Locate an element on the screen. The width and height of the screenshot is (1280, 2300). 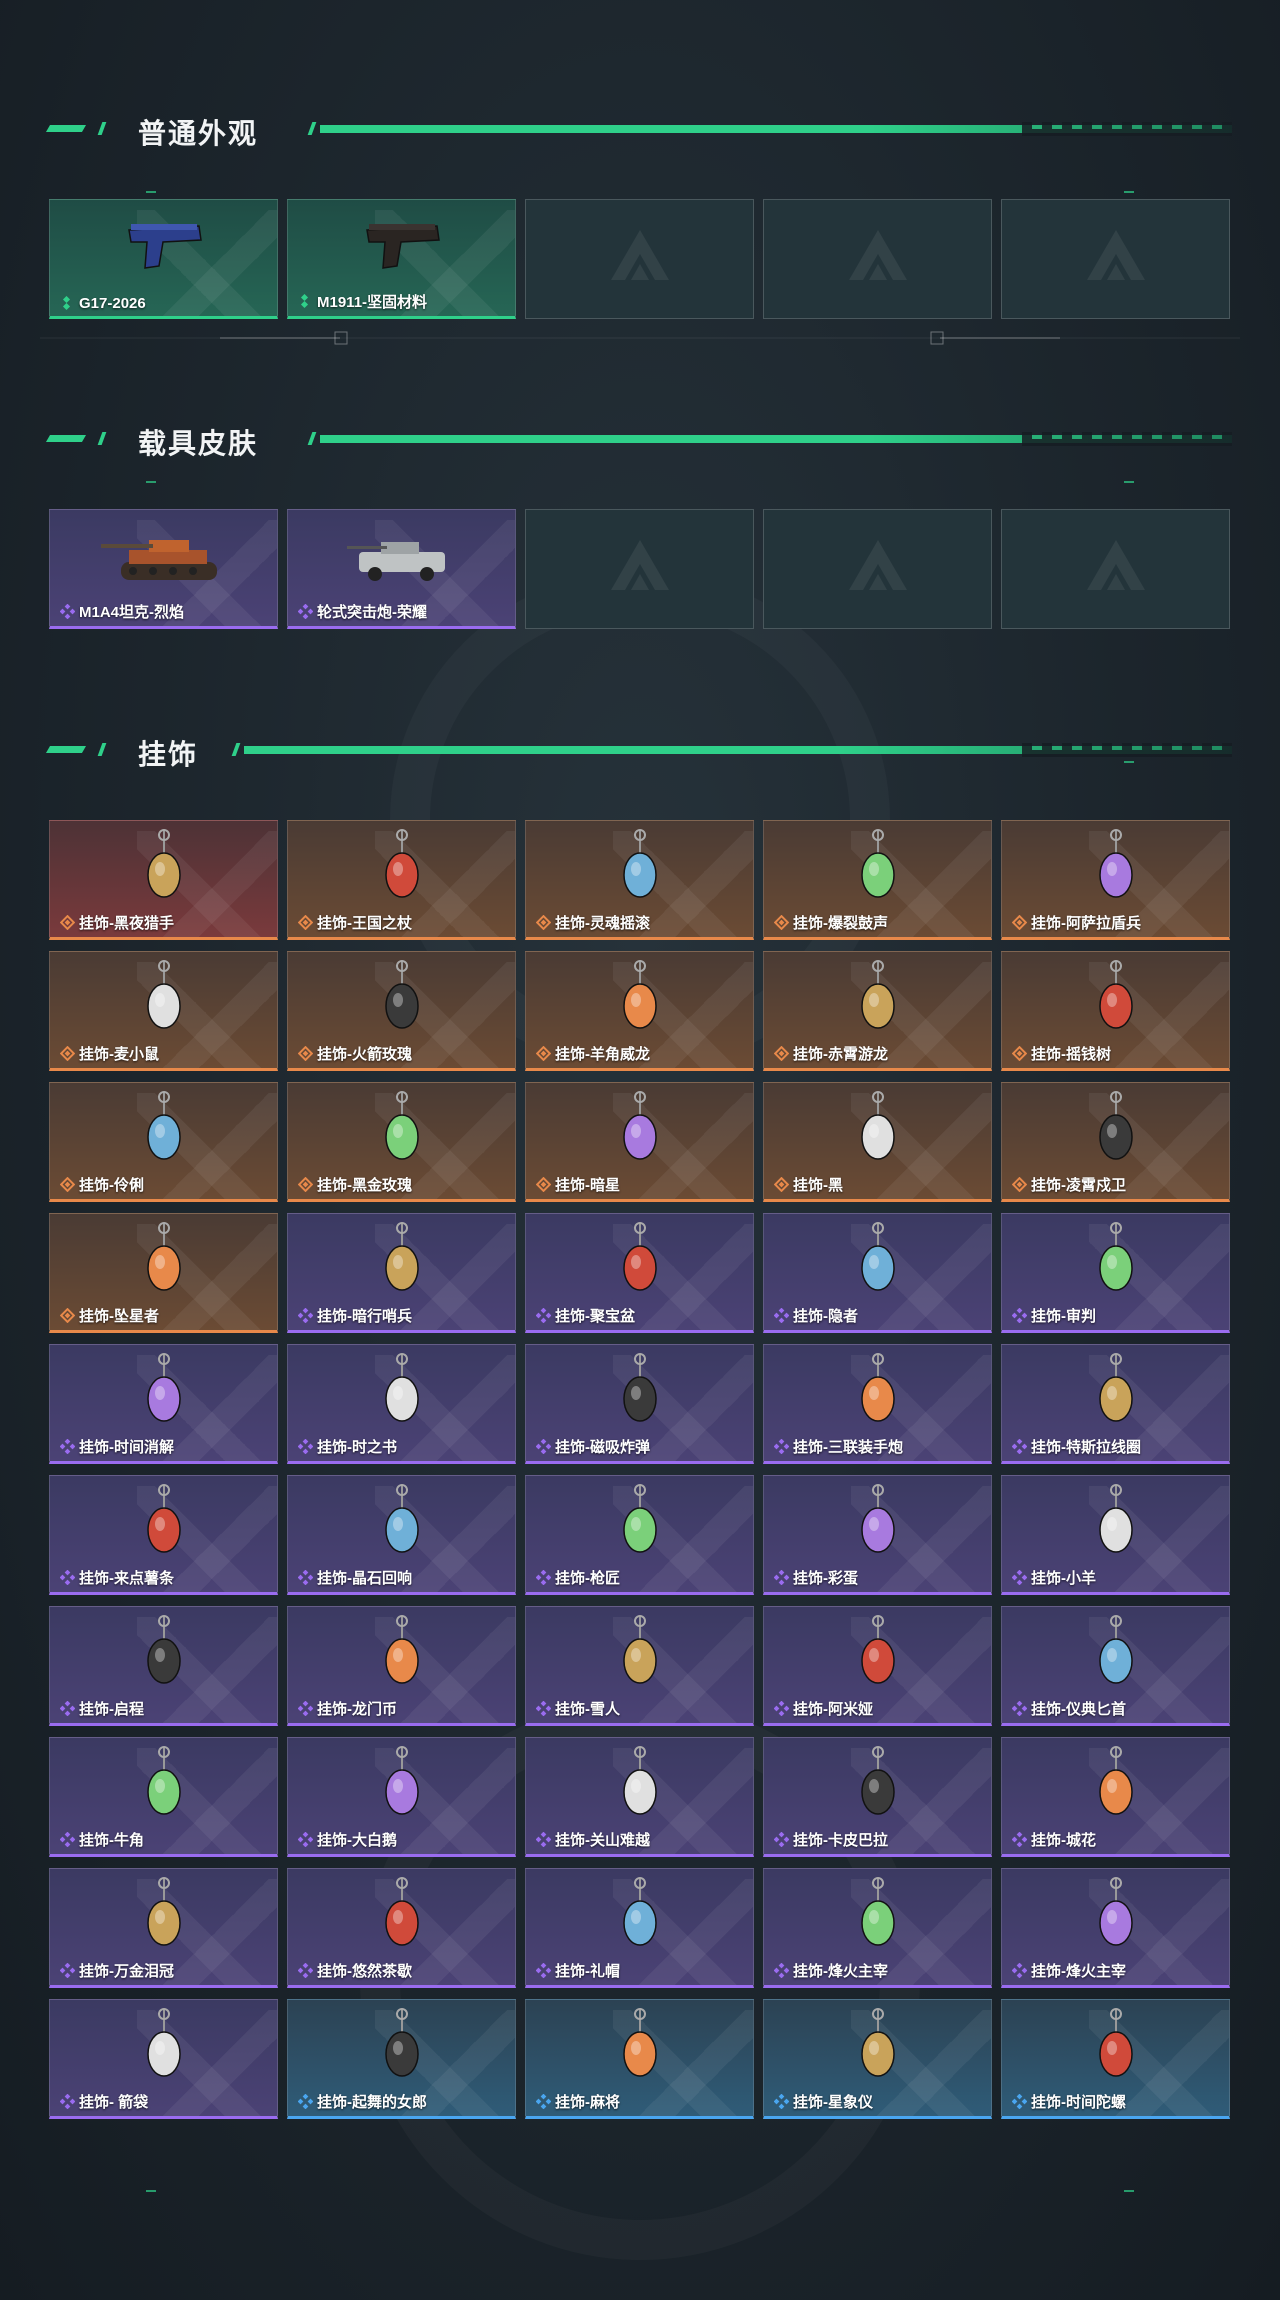
item-name: 挂饰- 箭袋 is located at coordinates (114, 2102).